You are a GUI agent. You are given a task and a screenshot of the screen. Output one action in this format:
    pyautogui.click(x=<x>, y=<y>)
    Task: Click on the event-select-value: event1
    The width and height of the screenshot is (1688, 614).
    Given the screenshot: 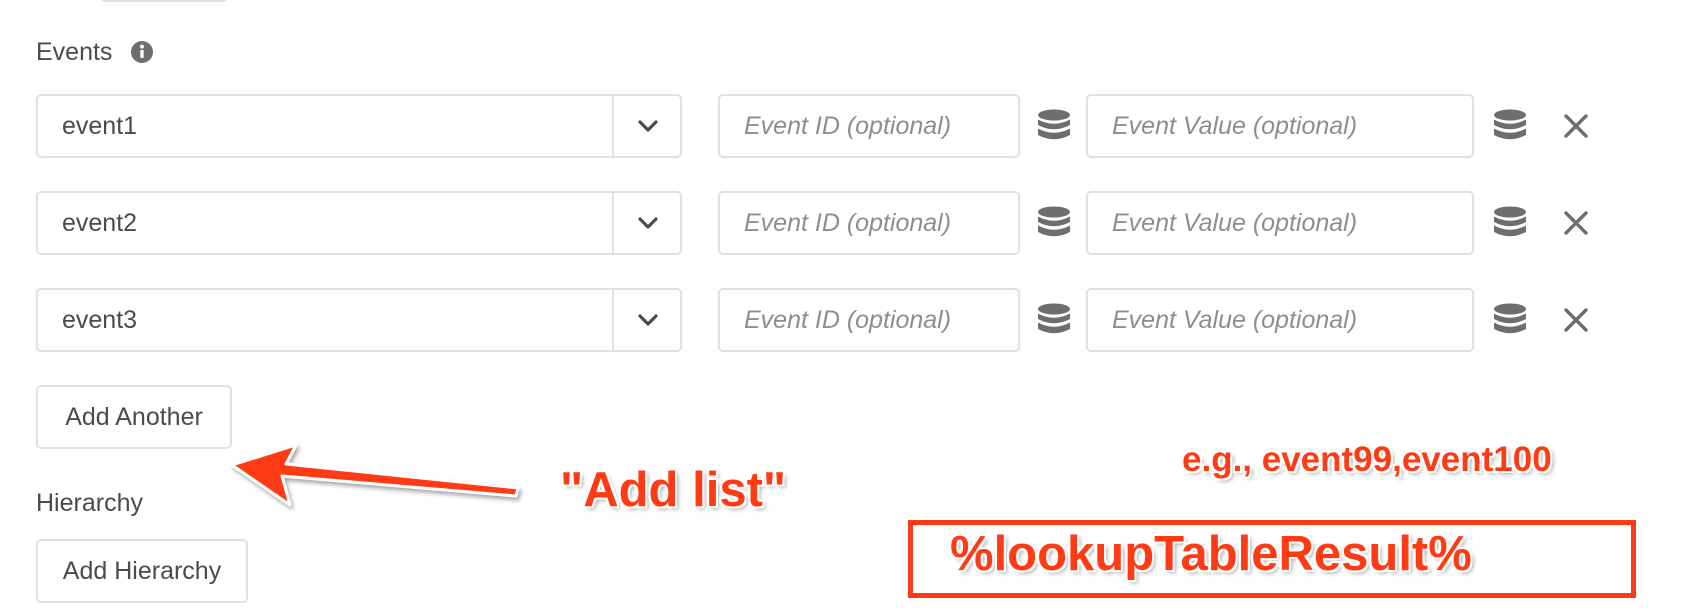 What is the action you would take?
    pyautogui.click(x=100, y=126)
    